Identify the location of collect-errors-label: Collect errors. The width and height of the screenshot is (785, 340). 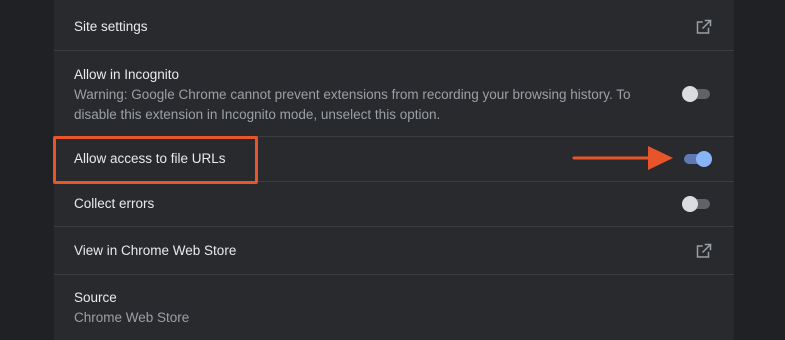
(114, 203).